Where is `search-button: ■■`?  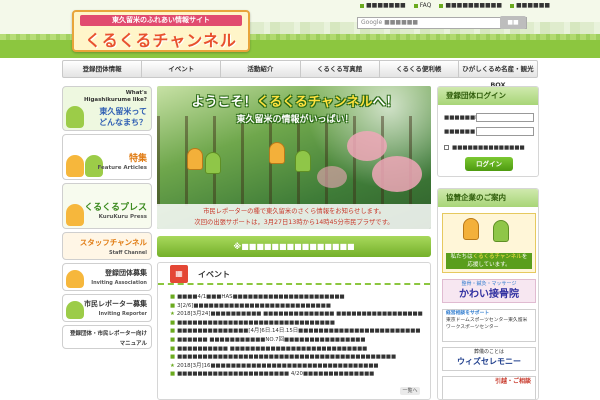 search-button: ■■ is located at coordinates (513, 22).